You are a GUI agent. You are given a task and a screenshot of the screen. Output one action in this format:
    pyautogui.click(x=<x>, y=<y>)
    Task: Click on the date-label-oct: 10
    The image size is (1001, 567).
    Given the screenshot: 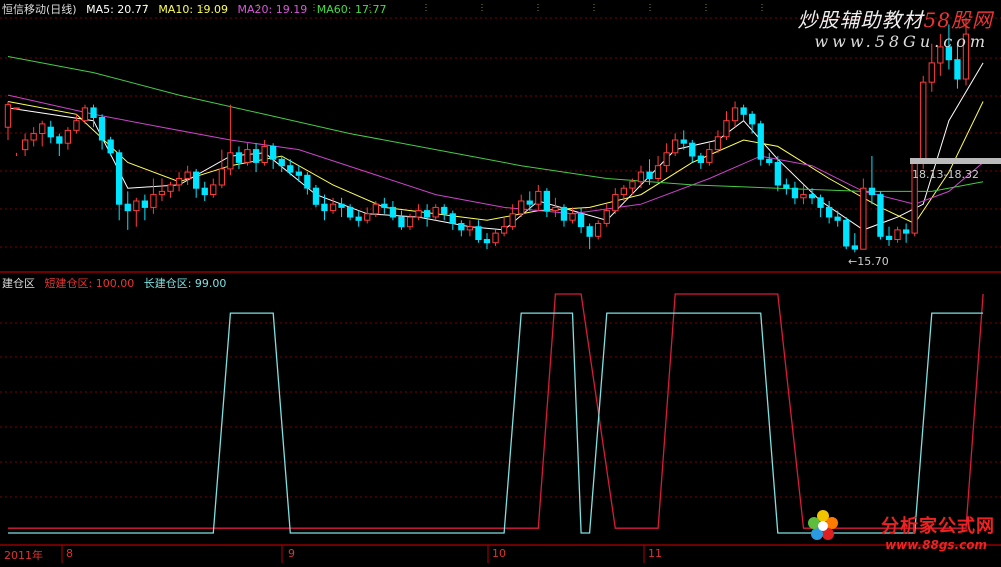 What is the action you would take?
    pyautogui.click(x=499, y=553)
    